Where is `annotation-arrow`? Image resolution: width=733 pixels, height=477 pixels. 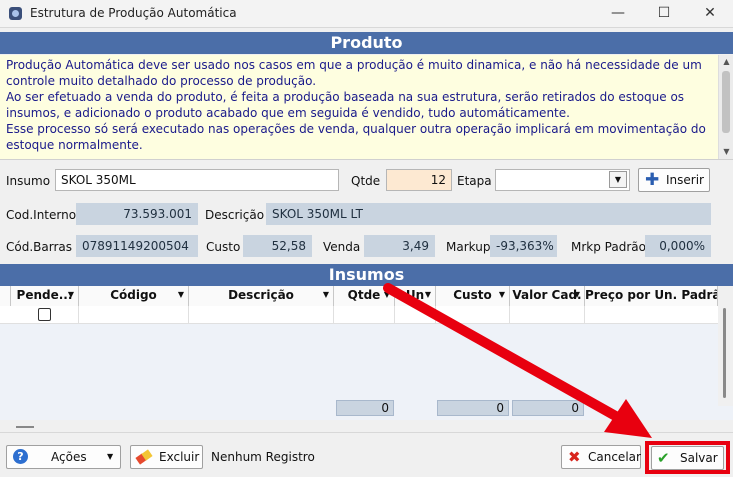 annotation-arrow is located at coordinates (517, 360).